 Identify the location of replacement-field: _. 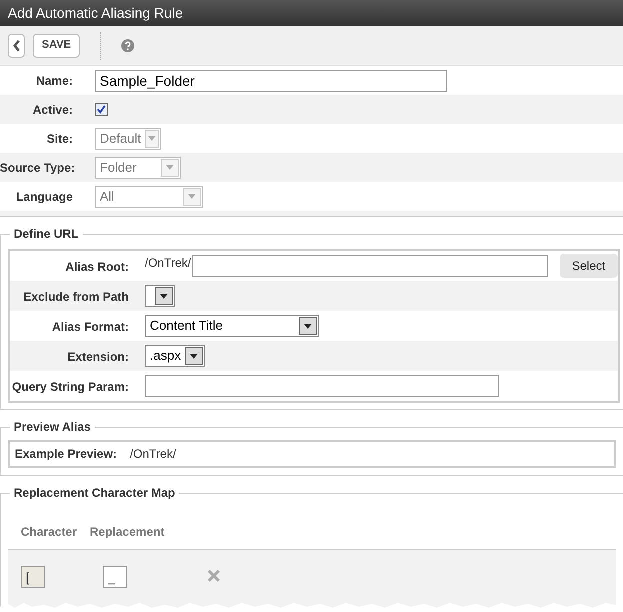
(115, 577).